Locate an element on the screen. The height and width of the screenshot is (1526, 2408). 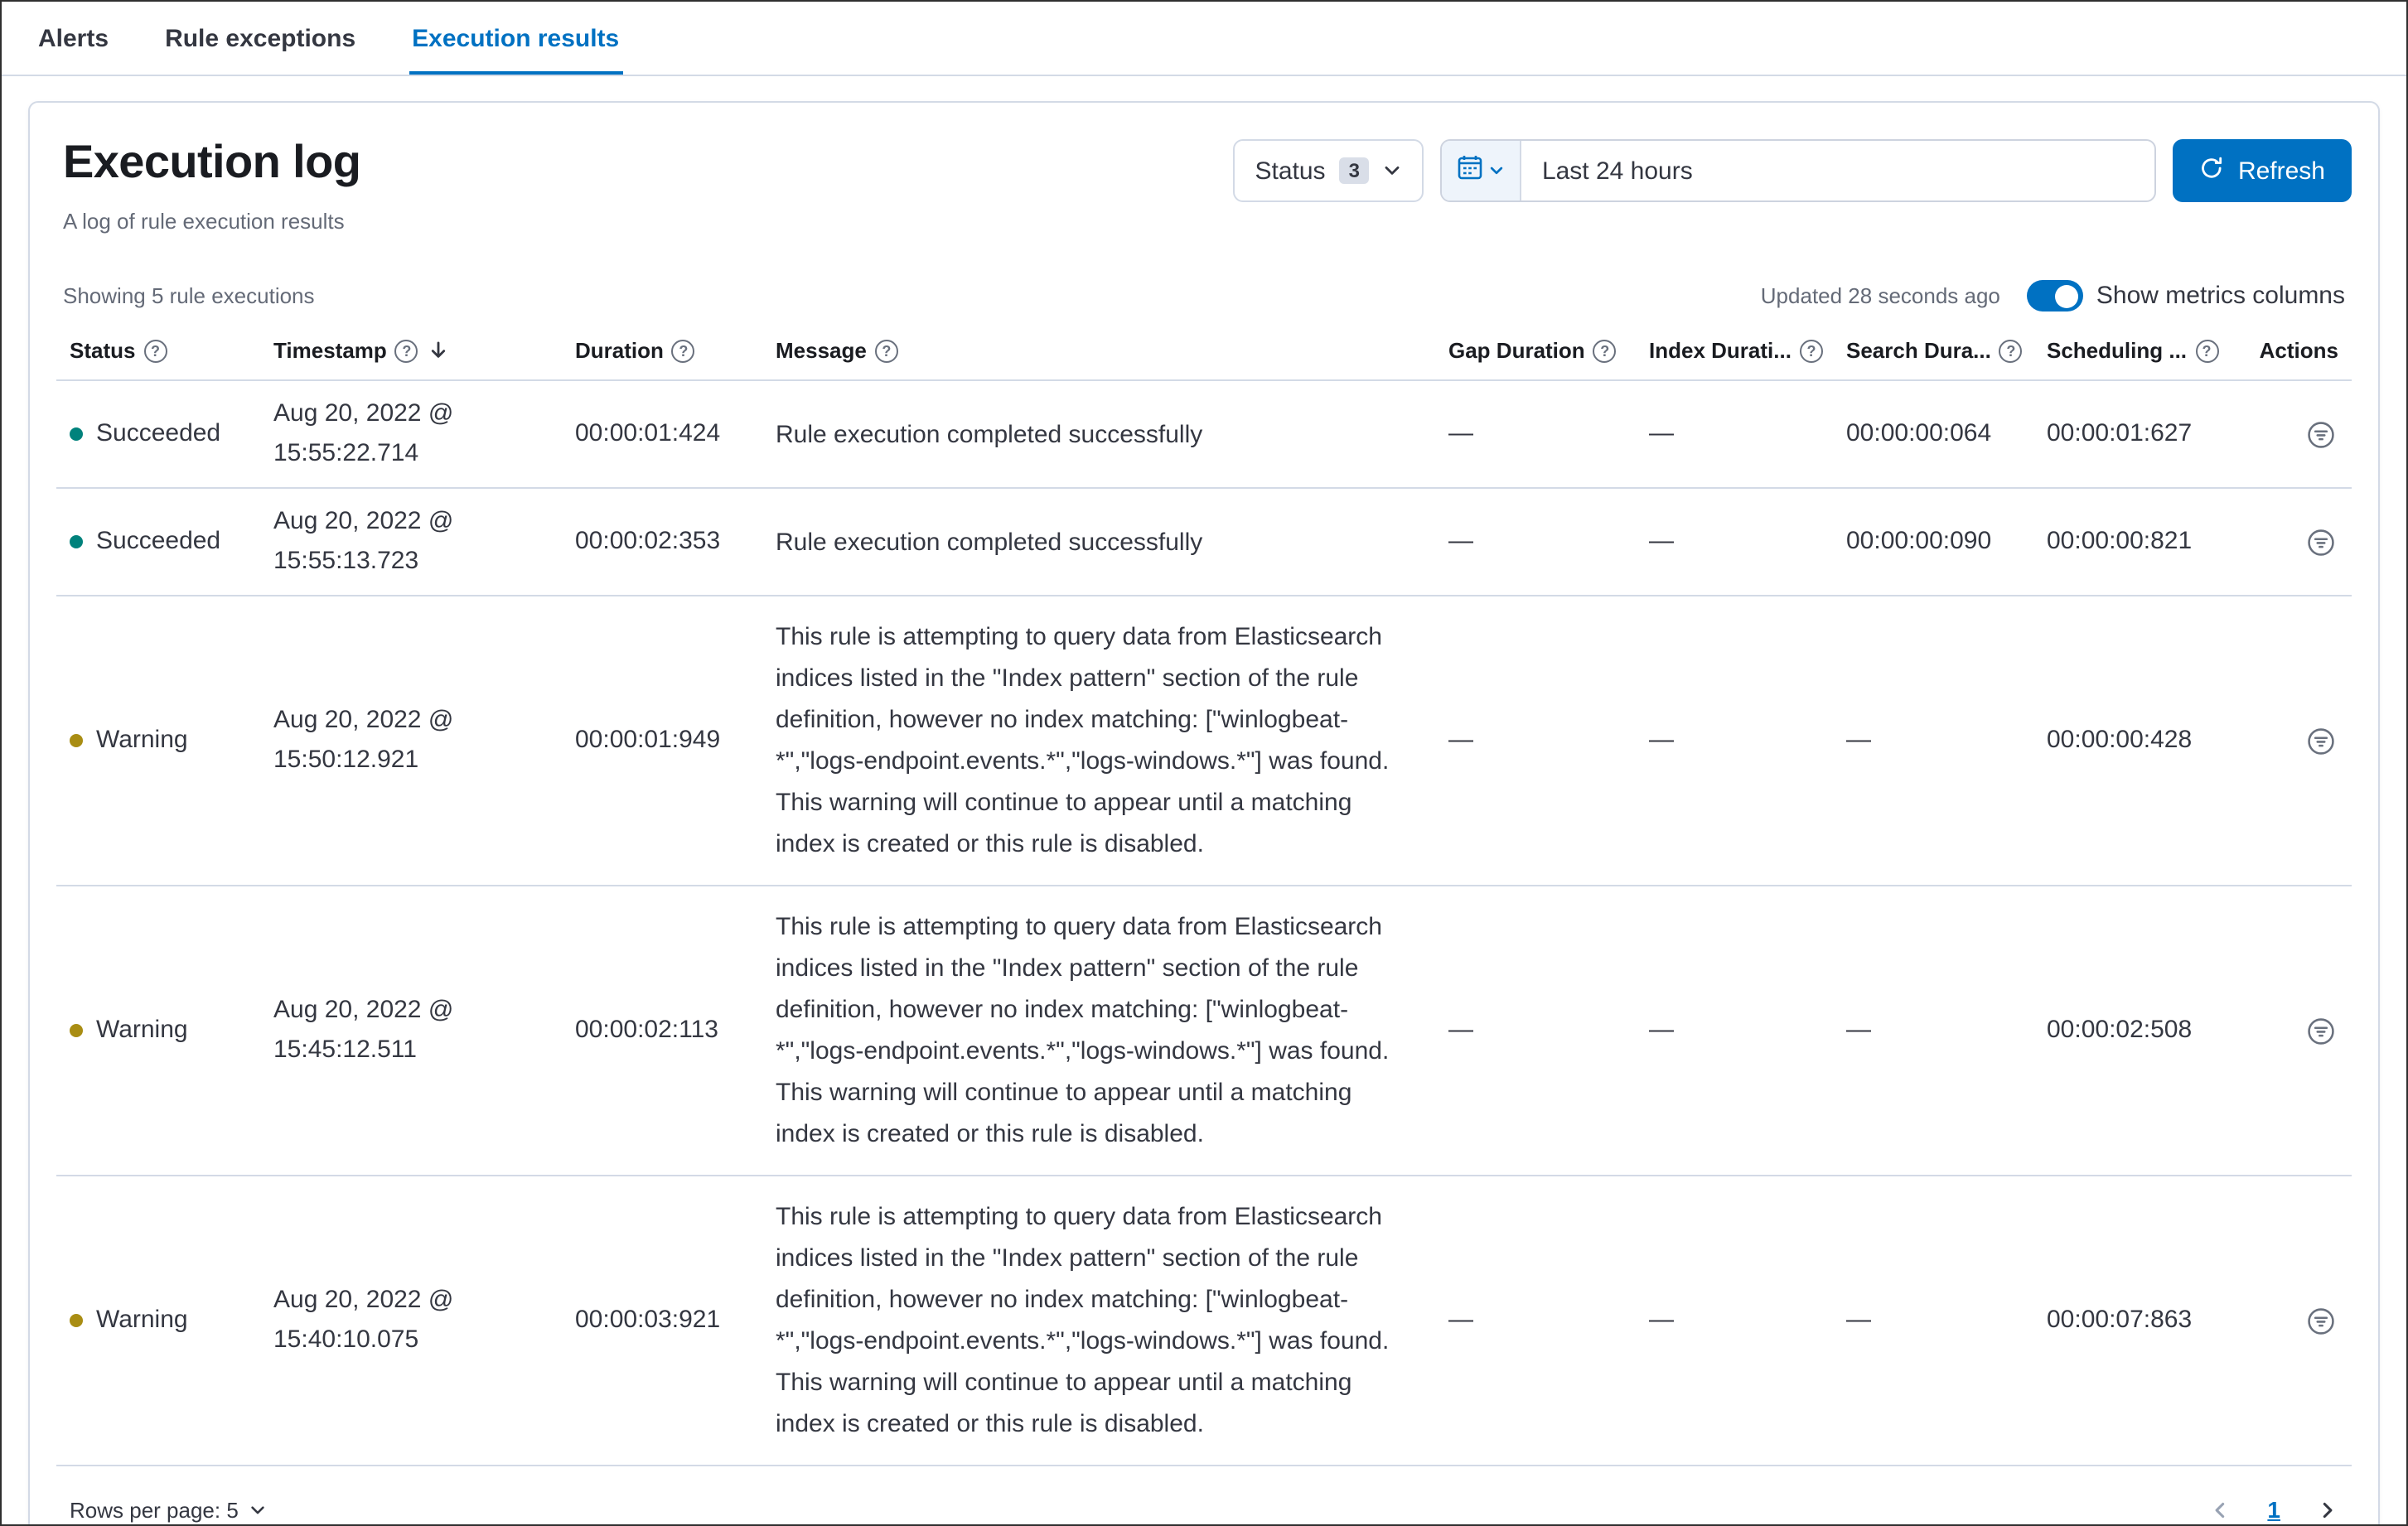
col-header-gap-duration: Gap Duration ? is located at coordinates (1536, 350).